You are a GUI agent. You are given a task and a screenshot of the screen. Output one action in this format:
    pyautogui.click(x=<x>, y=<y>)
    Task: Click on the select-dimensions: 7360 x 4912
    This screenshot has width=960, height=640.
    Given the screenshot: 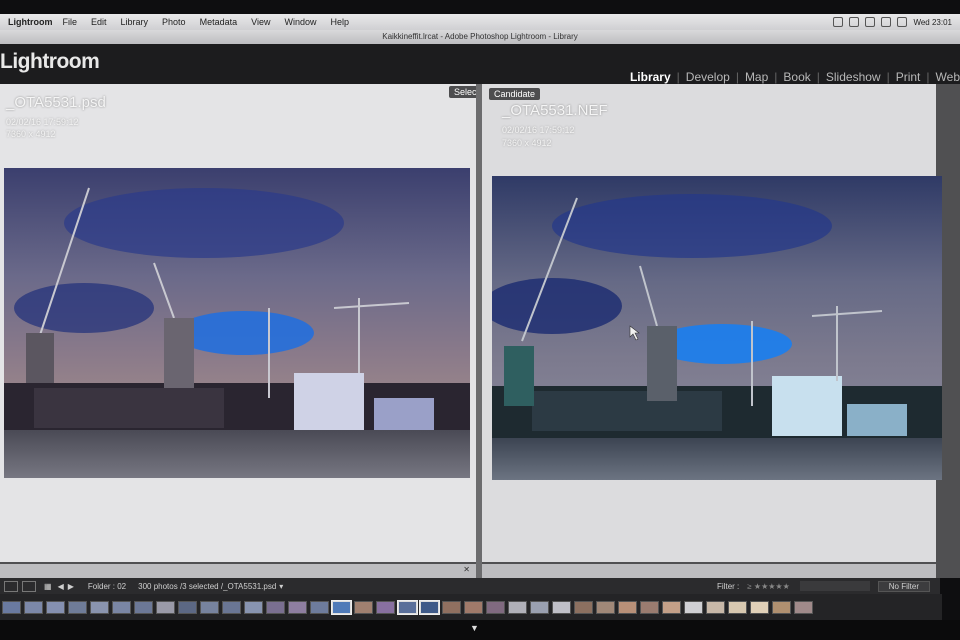 What is the action you would take?
    pyautogui.click(x=31, y=134)
    